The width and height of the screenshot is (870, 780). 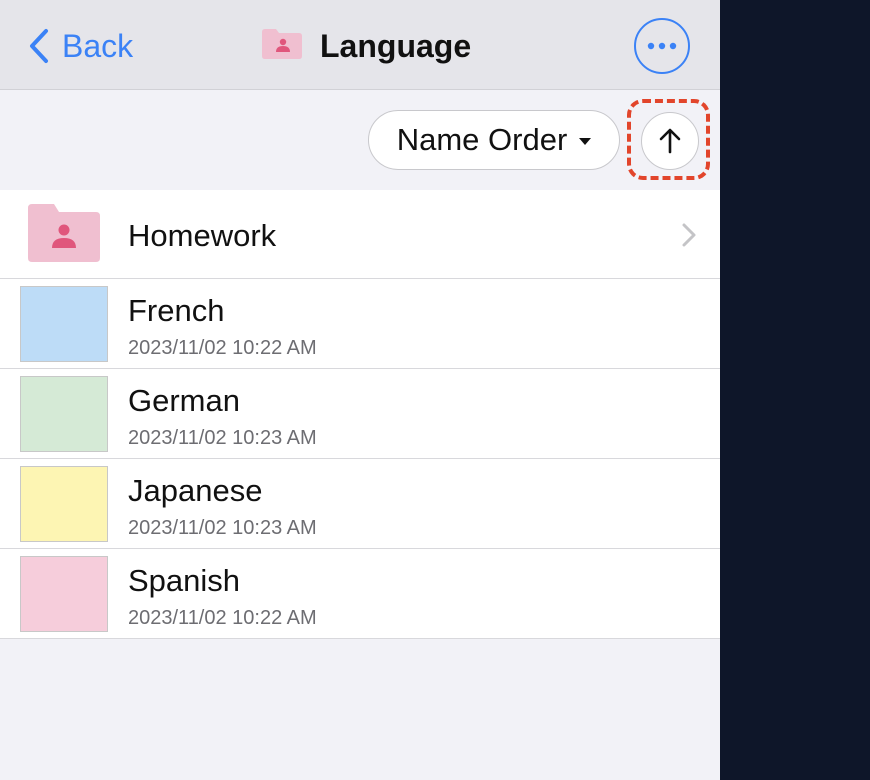 I want to click on list-item-french: French 2023/11/02 10:22 AM, so click(x=360, y=324).